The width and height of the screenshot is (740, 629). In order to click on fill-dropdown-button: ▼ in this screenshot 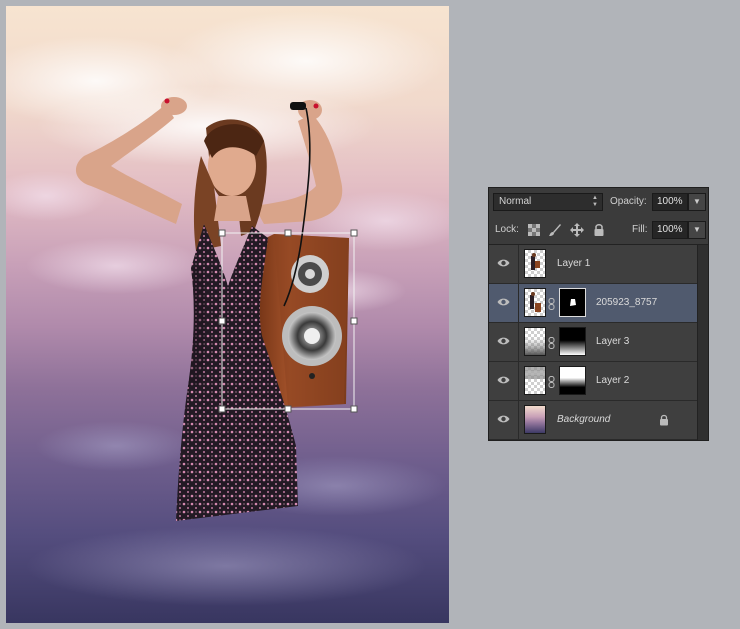, I will do `click(697, 230)`.